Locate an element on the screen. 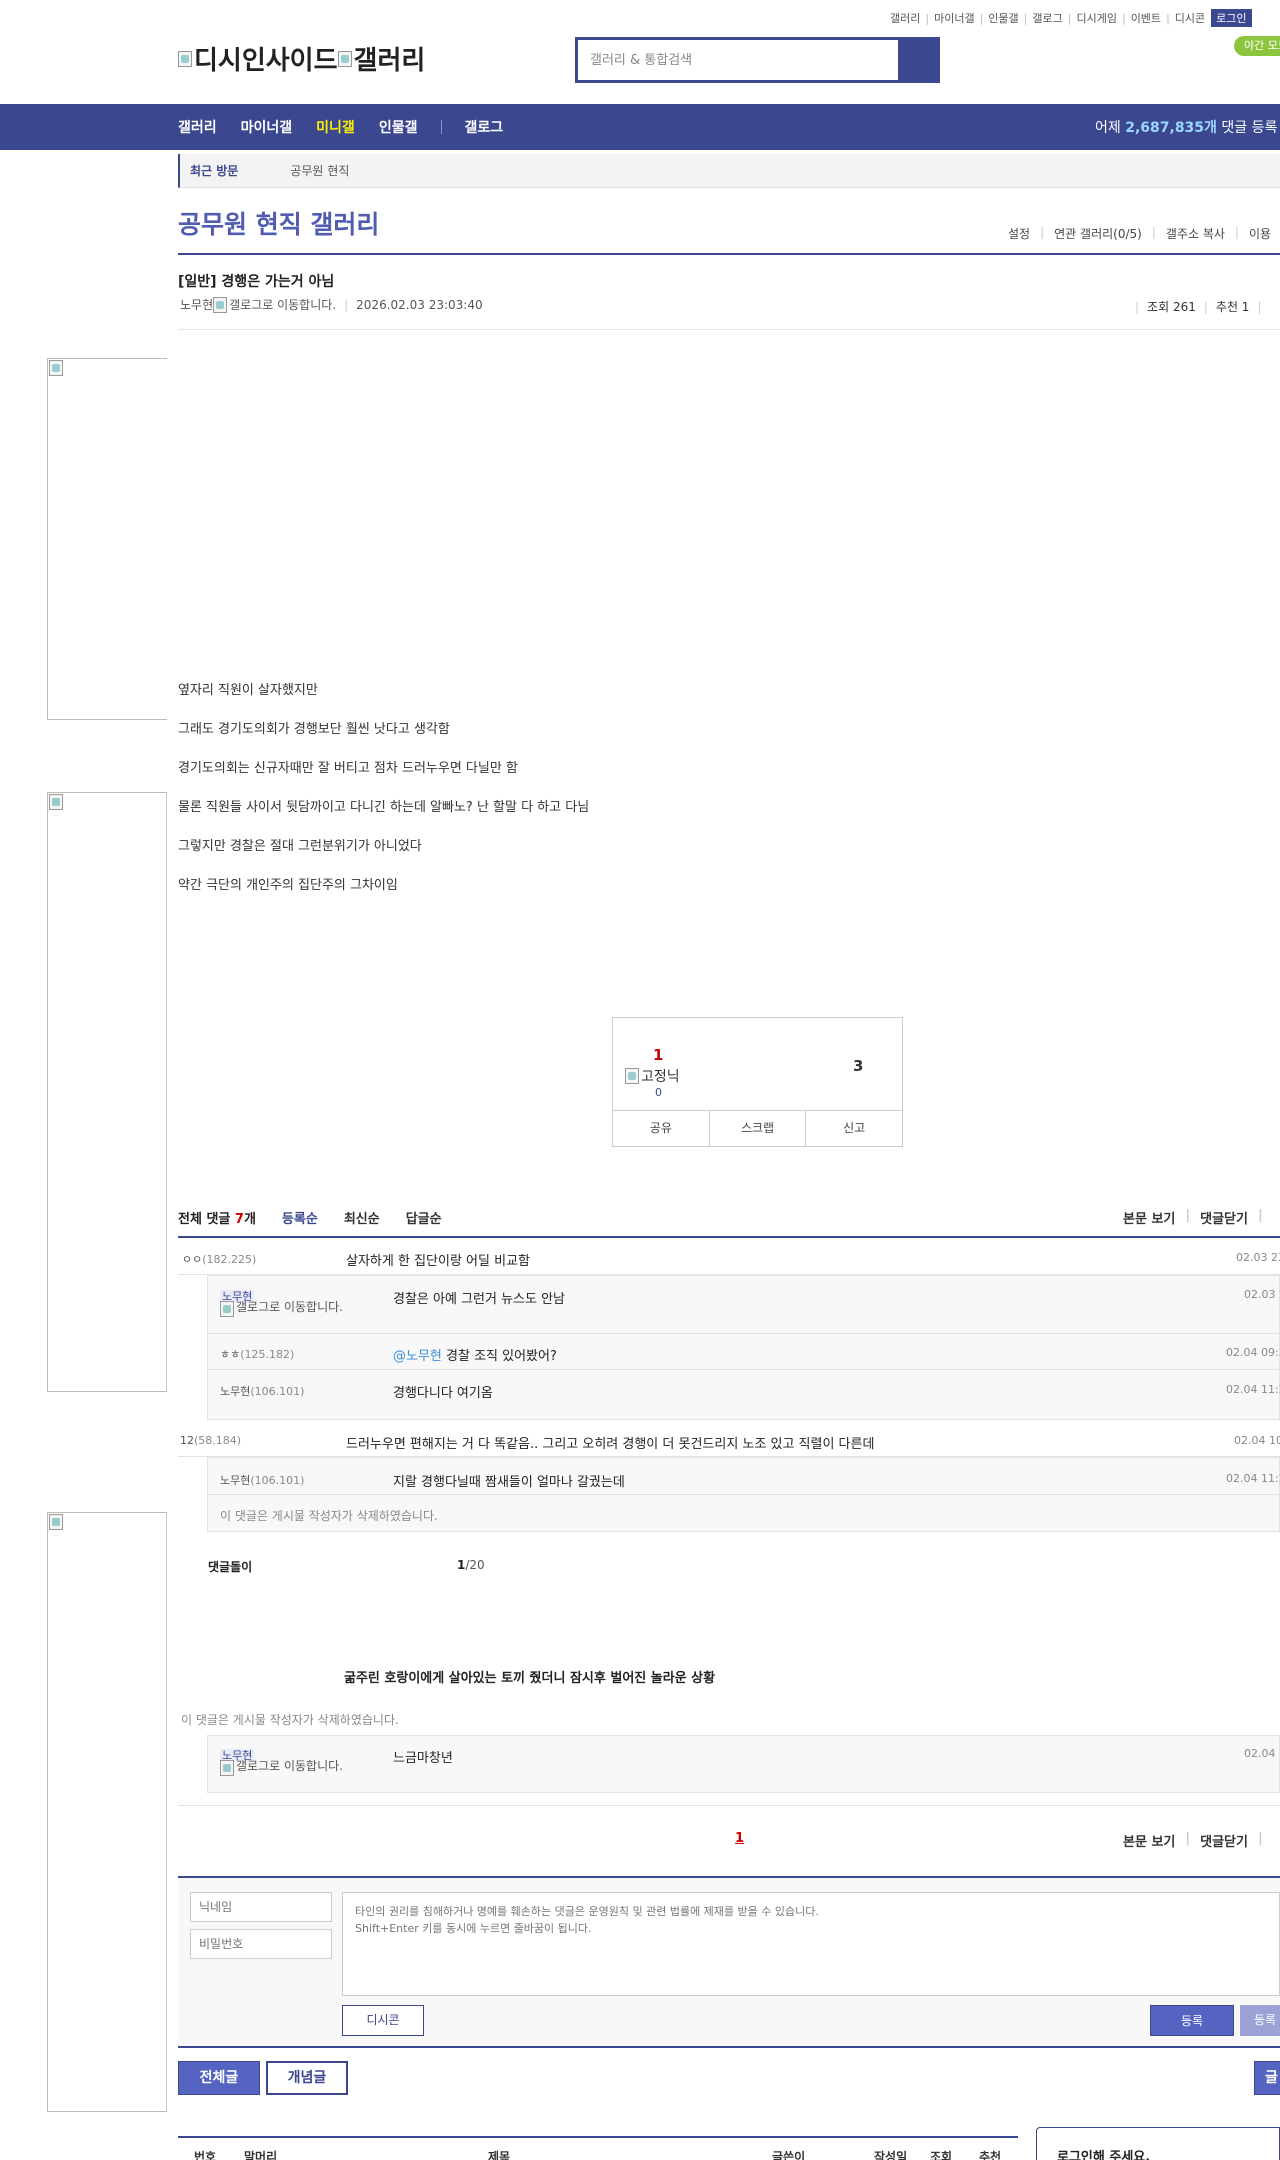  comment-textarea is located at coordinates (811, 1944).